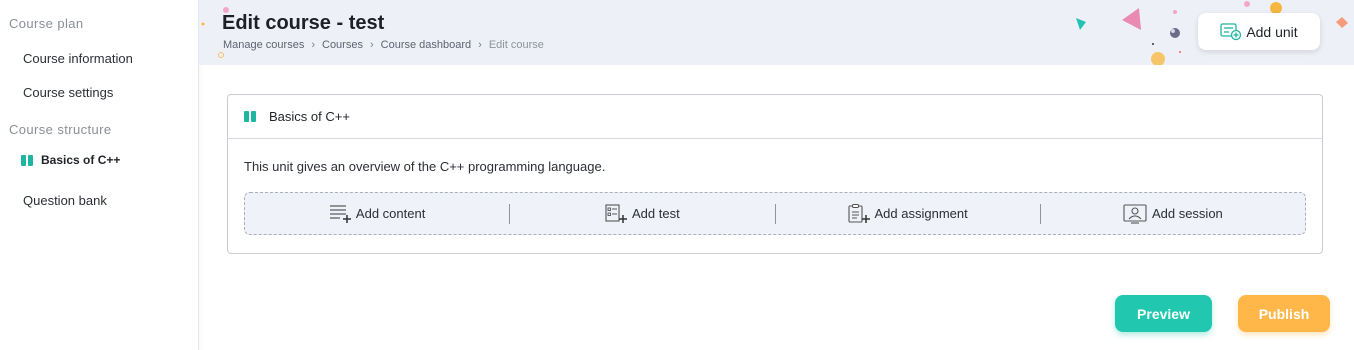 The width and height of the screenshot is (1354, 350). I want to click on add-unit-button: Add unit, so click(1259, 31).